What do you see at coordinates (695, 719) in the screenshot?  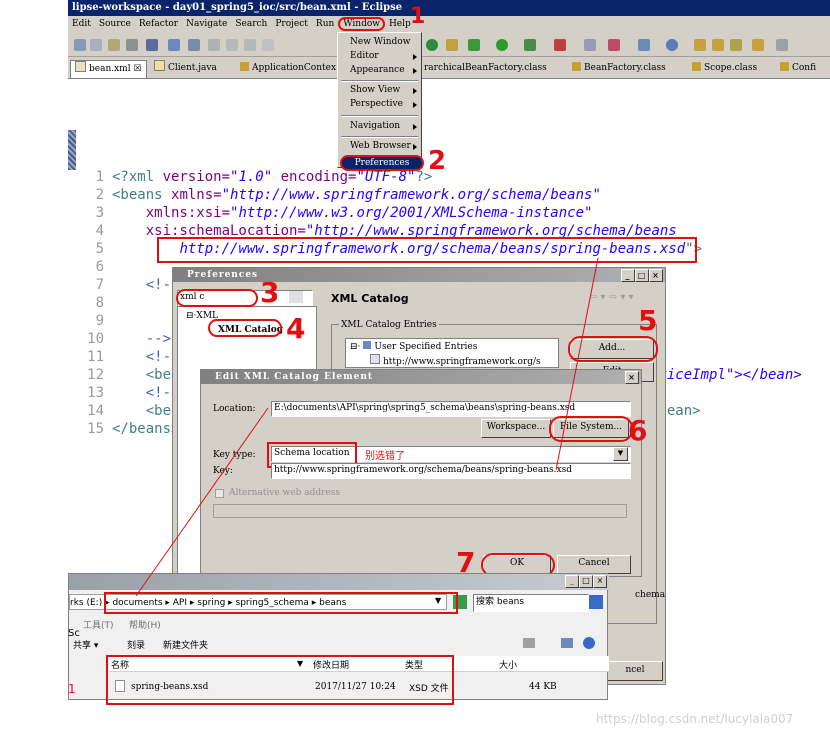 I see `watermark: https://blog.csdn.net/lucylala007` at bounding box center [695, 719].